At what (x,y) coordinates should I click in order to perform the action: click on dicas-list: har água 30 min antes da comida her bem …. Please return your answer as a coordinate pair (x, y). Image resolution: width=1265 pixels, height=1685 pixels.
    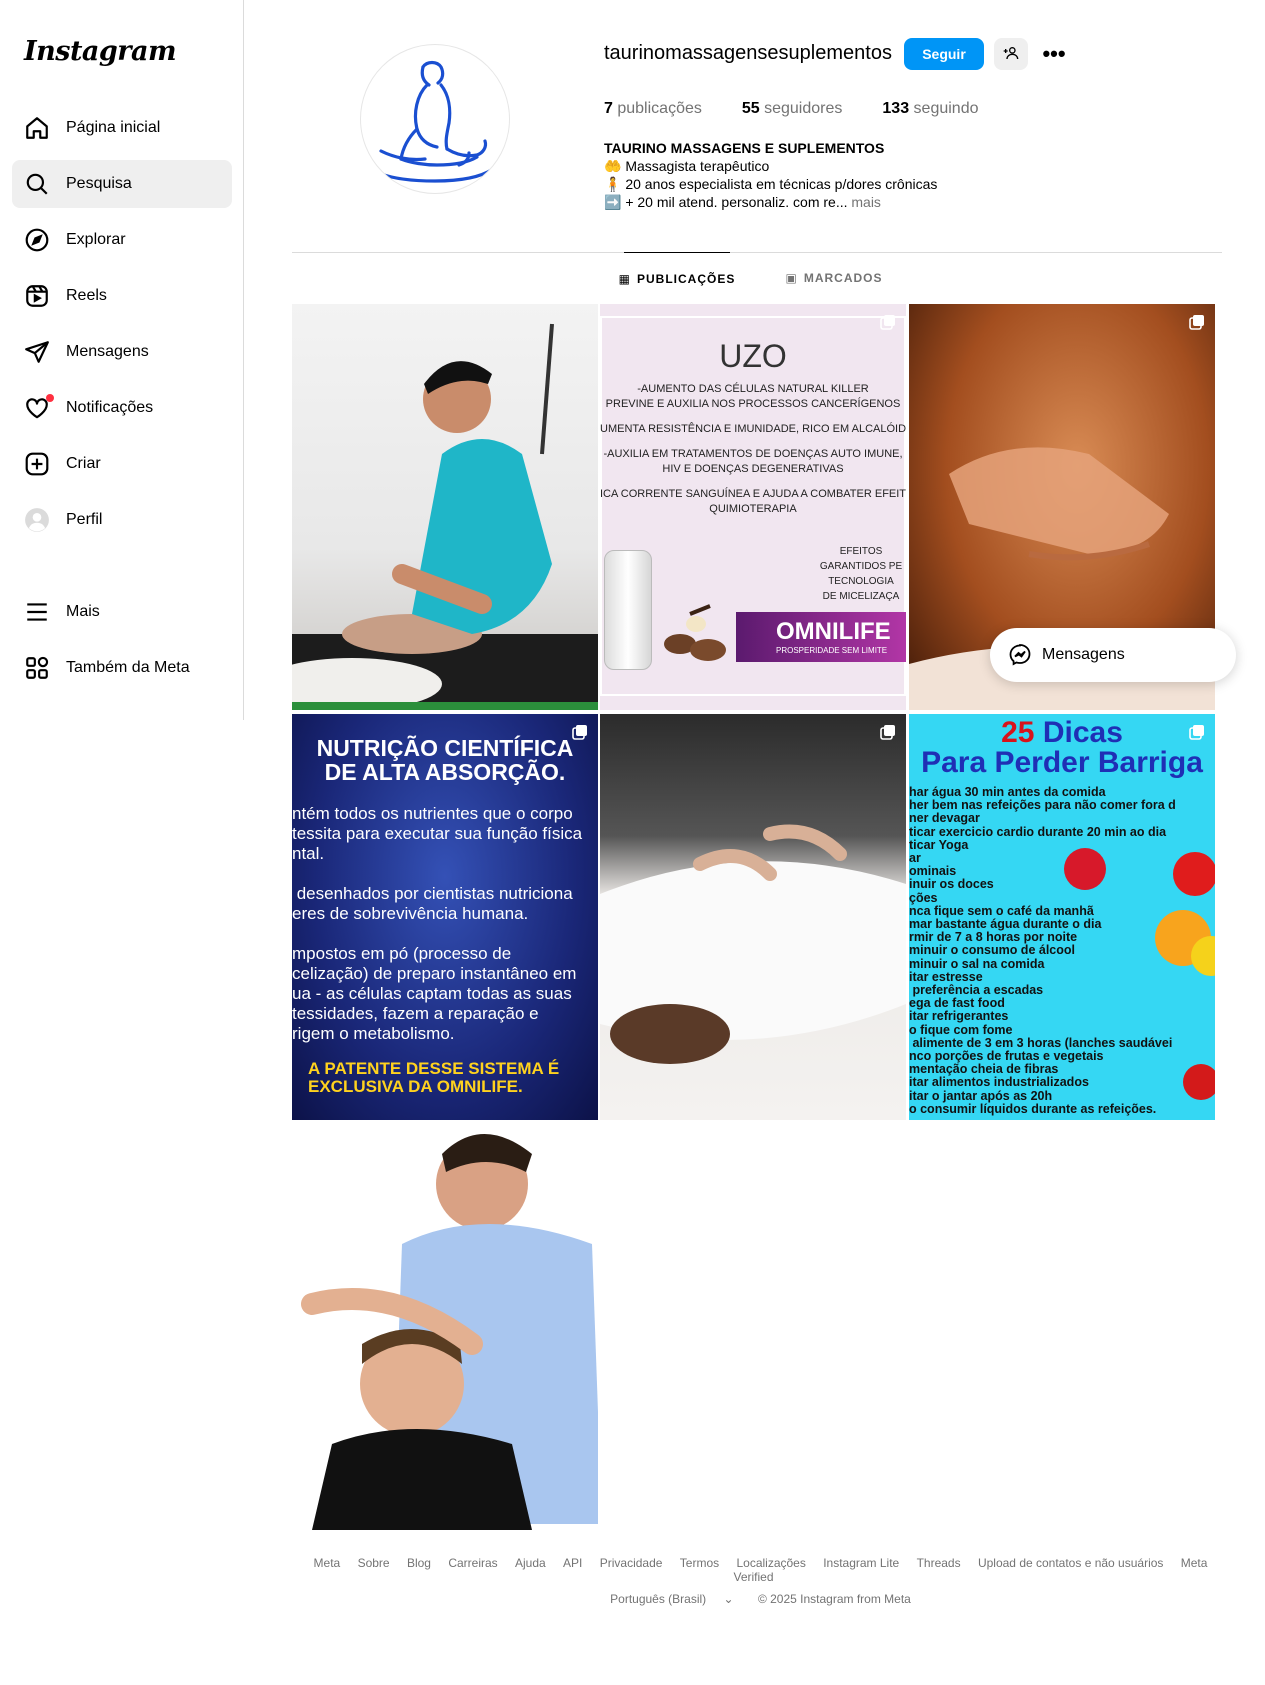
    Looking at the image, I should click on (1042, 950).